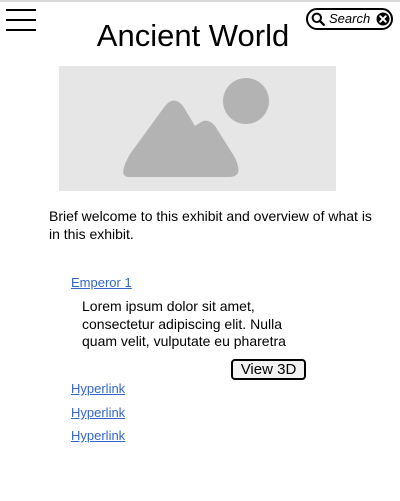 The image size is (400, 501). I want to click on emperor-1-link: Emperor 1, so click(101, 283).